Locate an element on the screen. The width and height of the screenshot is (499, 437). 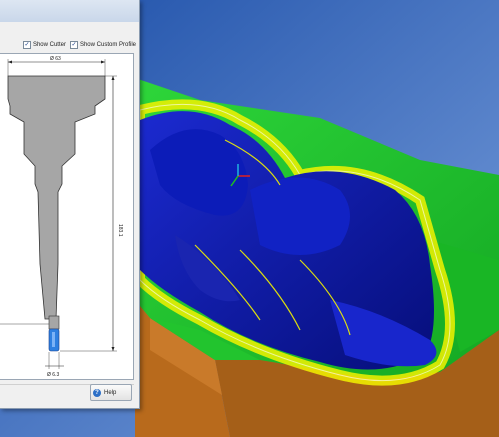
dialog-title-bar is located at coordinates (69, 11).